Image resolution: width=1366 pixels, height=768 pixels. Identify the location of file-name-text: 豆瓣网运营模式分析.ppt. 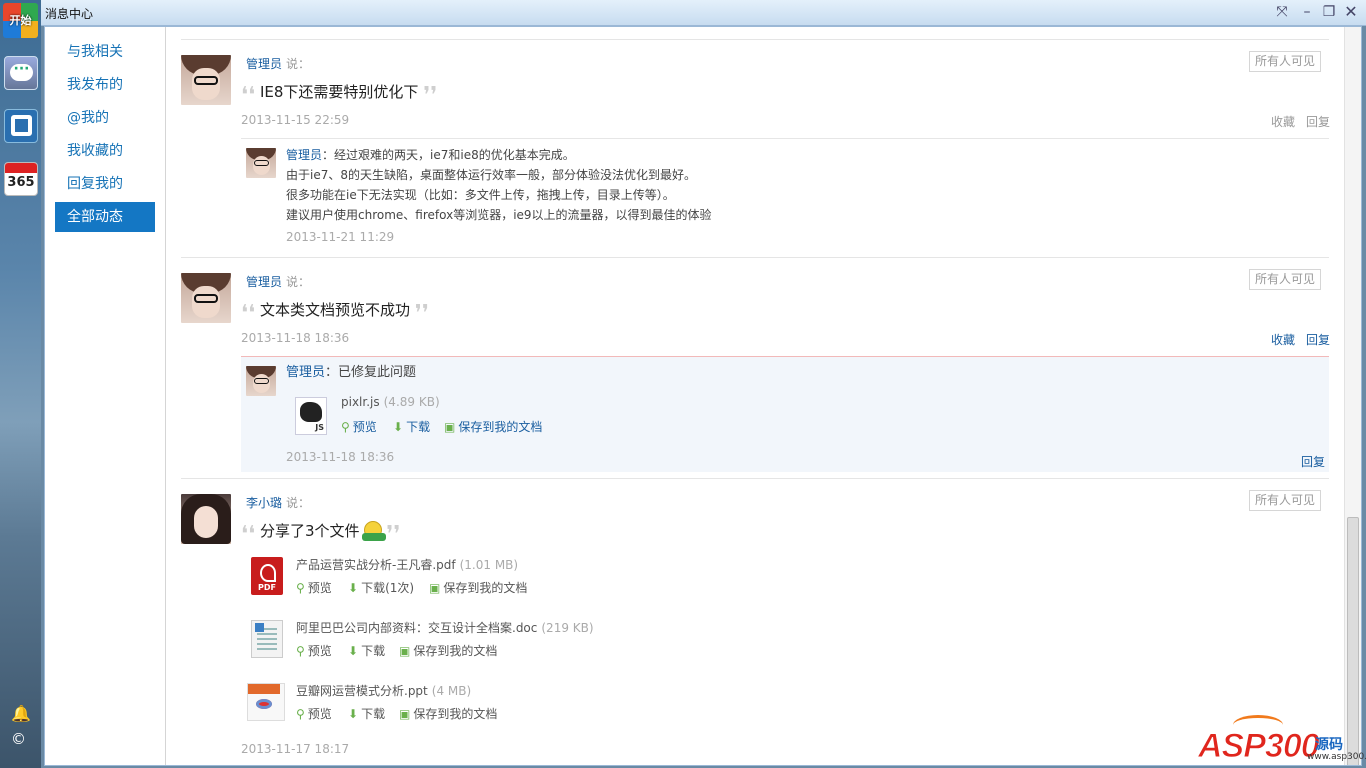
(362, 691).